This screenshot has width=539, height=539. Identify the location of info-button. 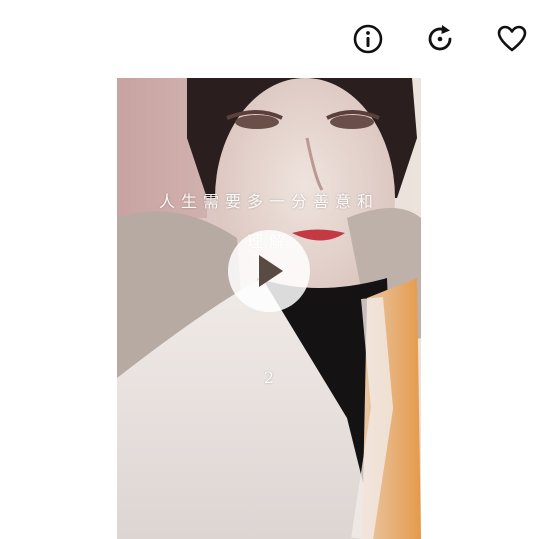
(368, 39).